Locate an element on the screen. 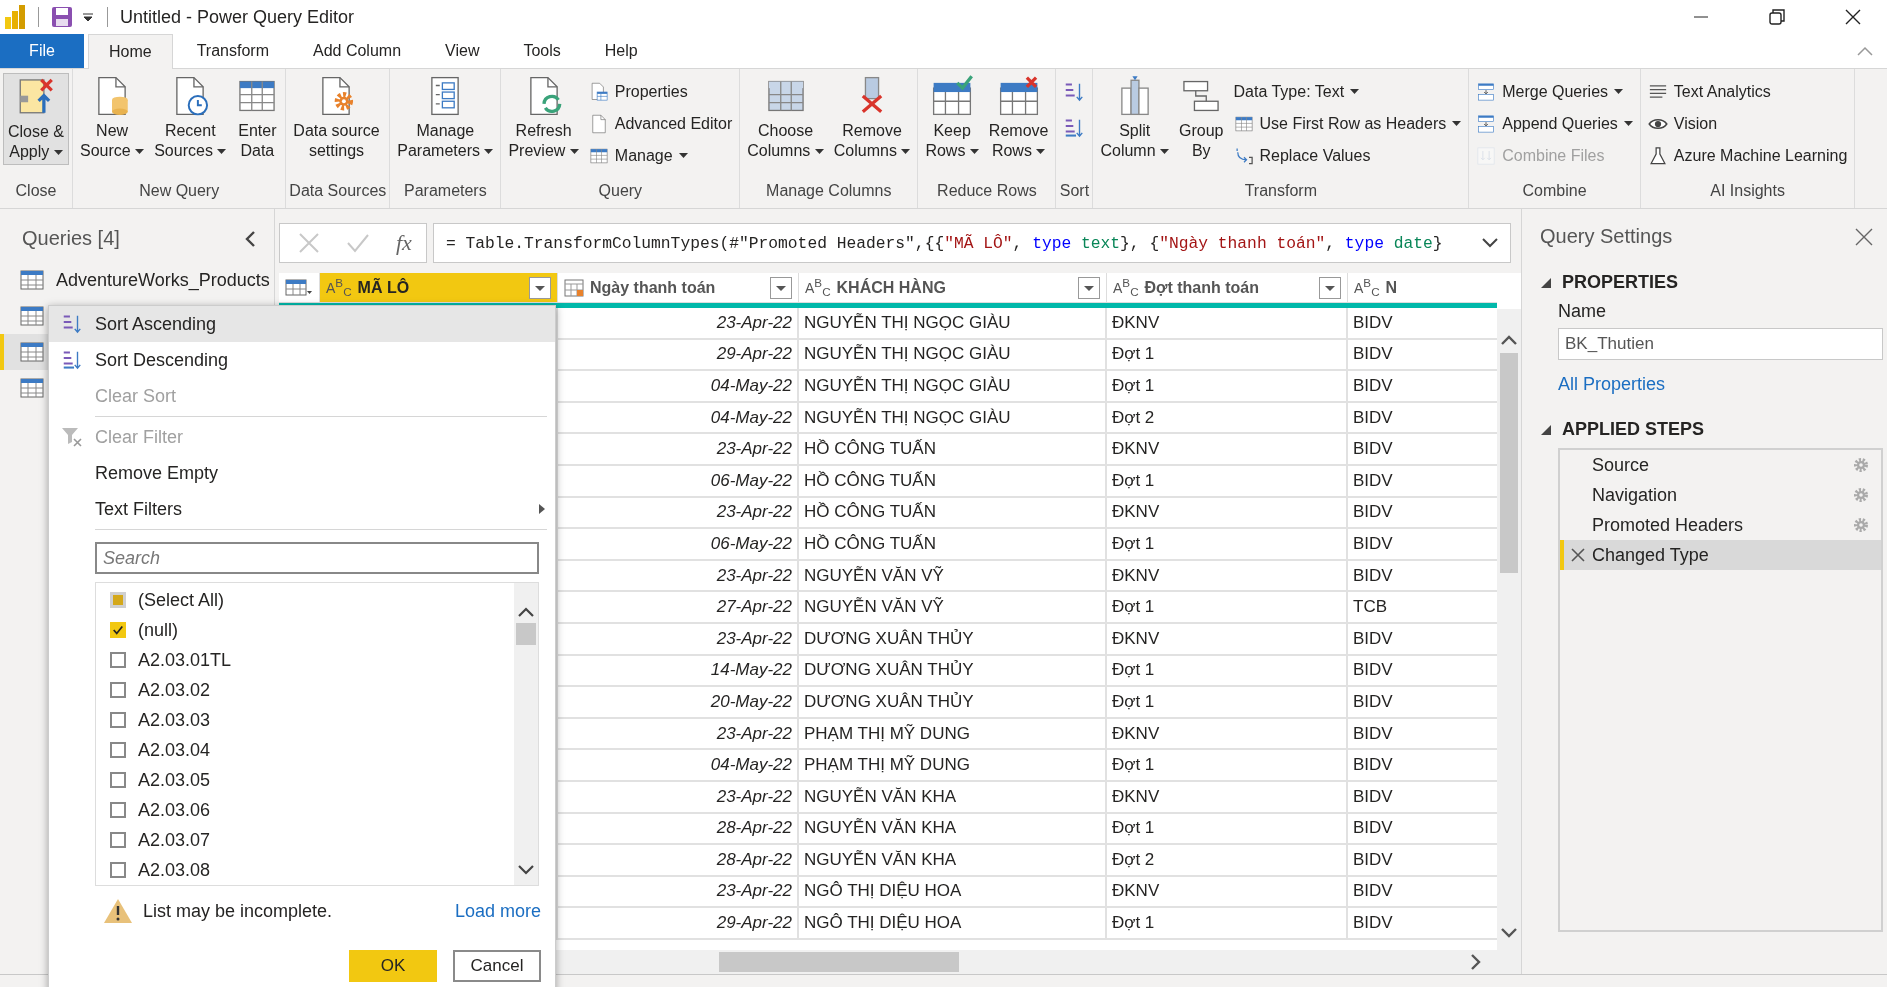 This screenshot has height=987, width=1887. warning-text: List may be incomplete. is located at coordinates (238, 911).